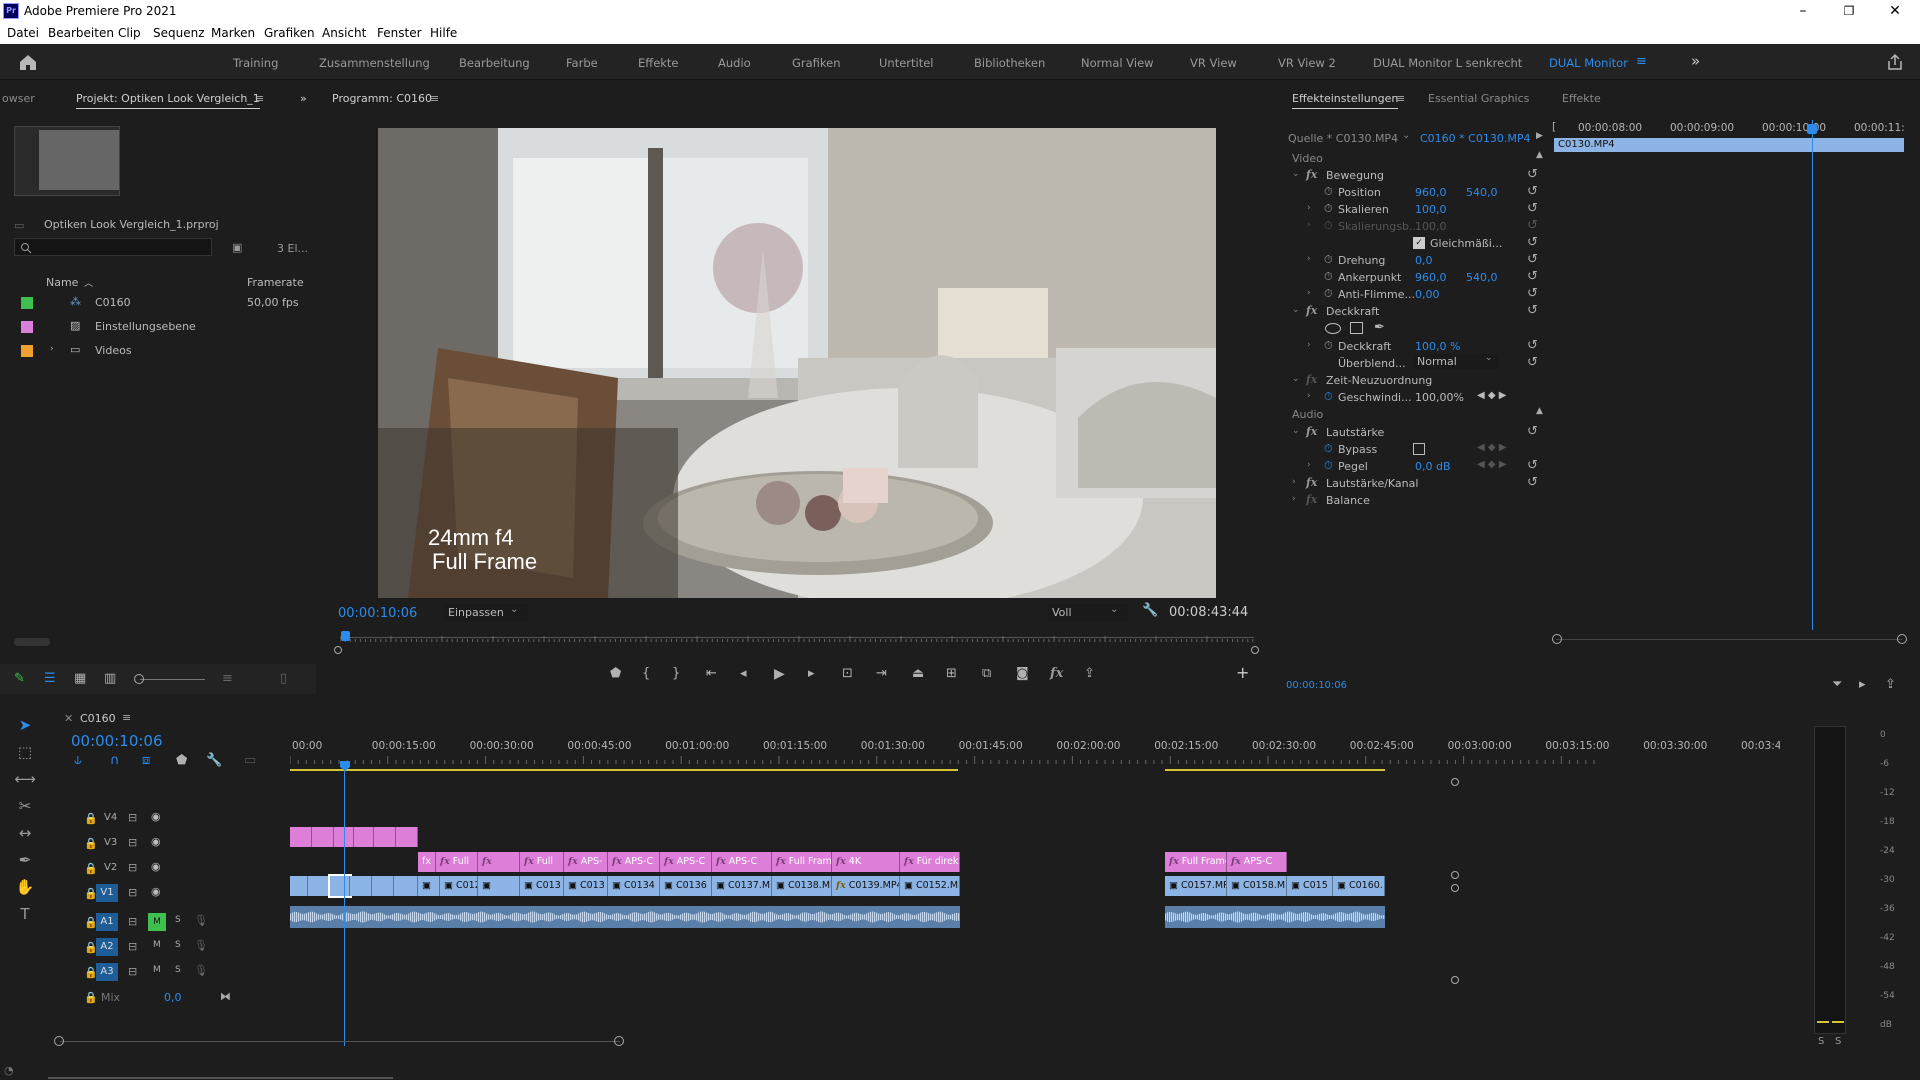 The image size is (1920, 1080). What do you see at coordinates (582, 63) in the screenshot?
I see `workspace-farbe: Farbe` at bounding box center [582, 63].